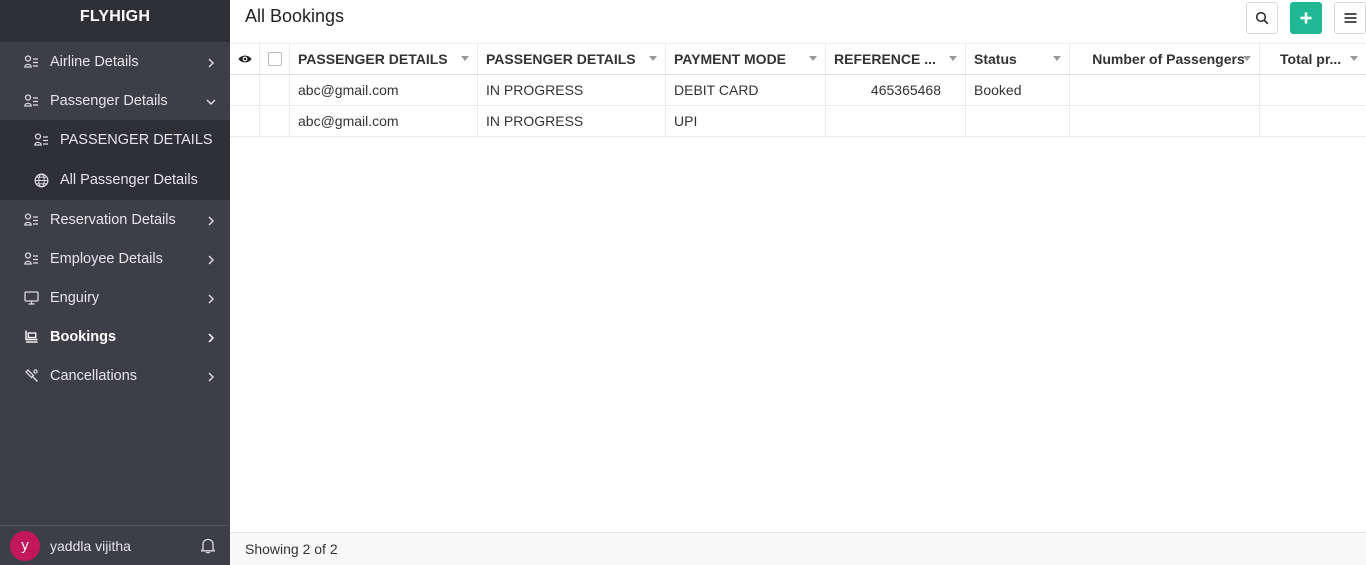 Image resolution: width=1366 pixels, height=565 pixels. I want to click on record-count-label: Showing 2 of 2, so click(291, 549).